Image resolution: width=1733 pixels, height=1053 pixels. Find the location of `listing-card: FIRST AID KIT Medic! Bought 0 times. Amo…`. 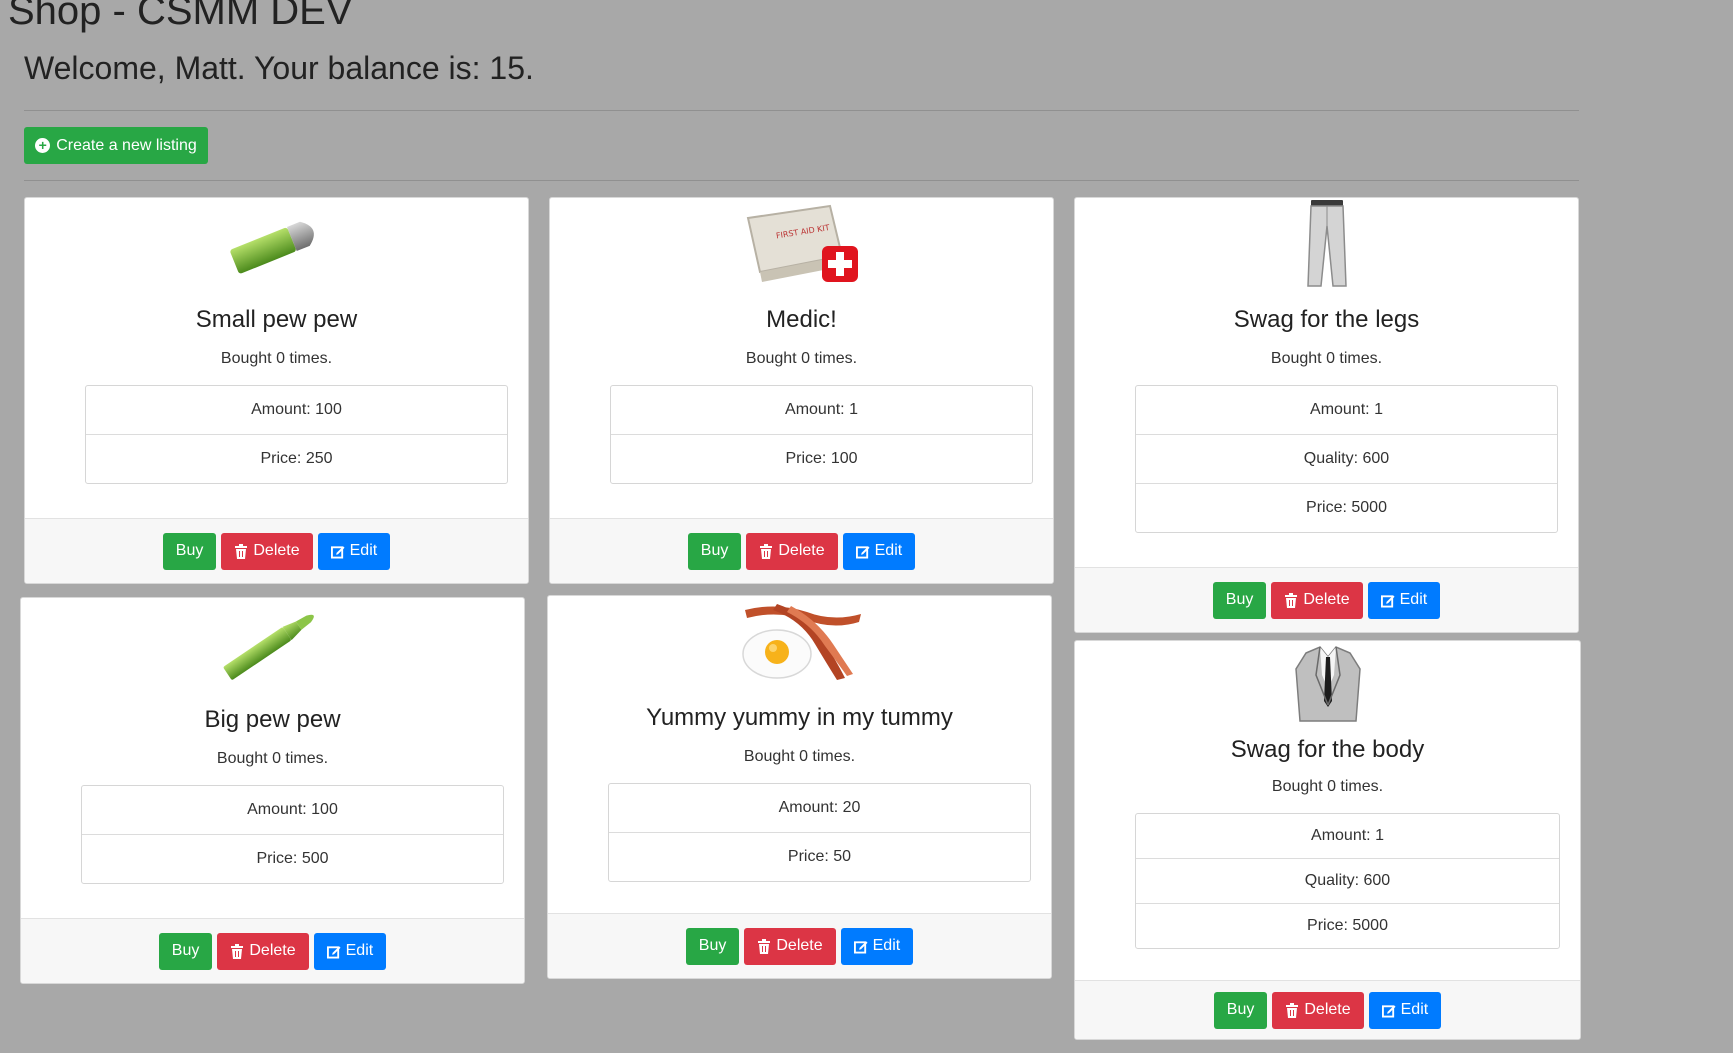

listing-card: FIRST AID KIT Medic! Bought 0 times. Amo… is located at coordinates (801, 390).